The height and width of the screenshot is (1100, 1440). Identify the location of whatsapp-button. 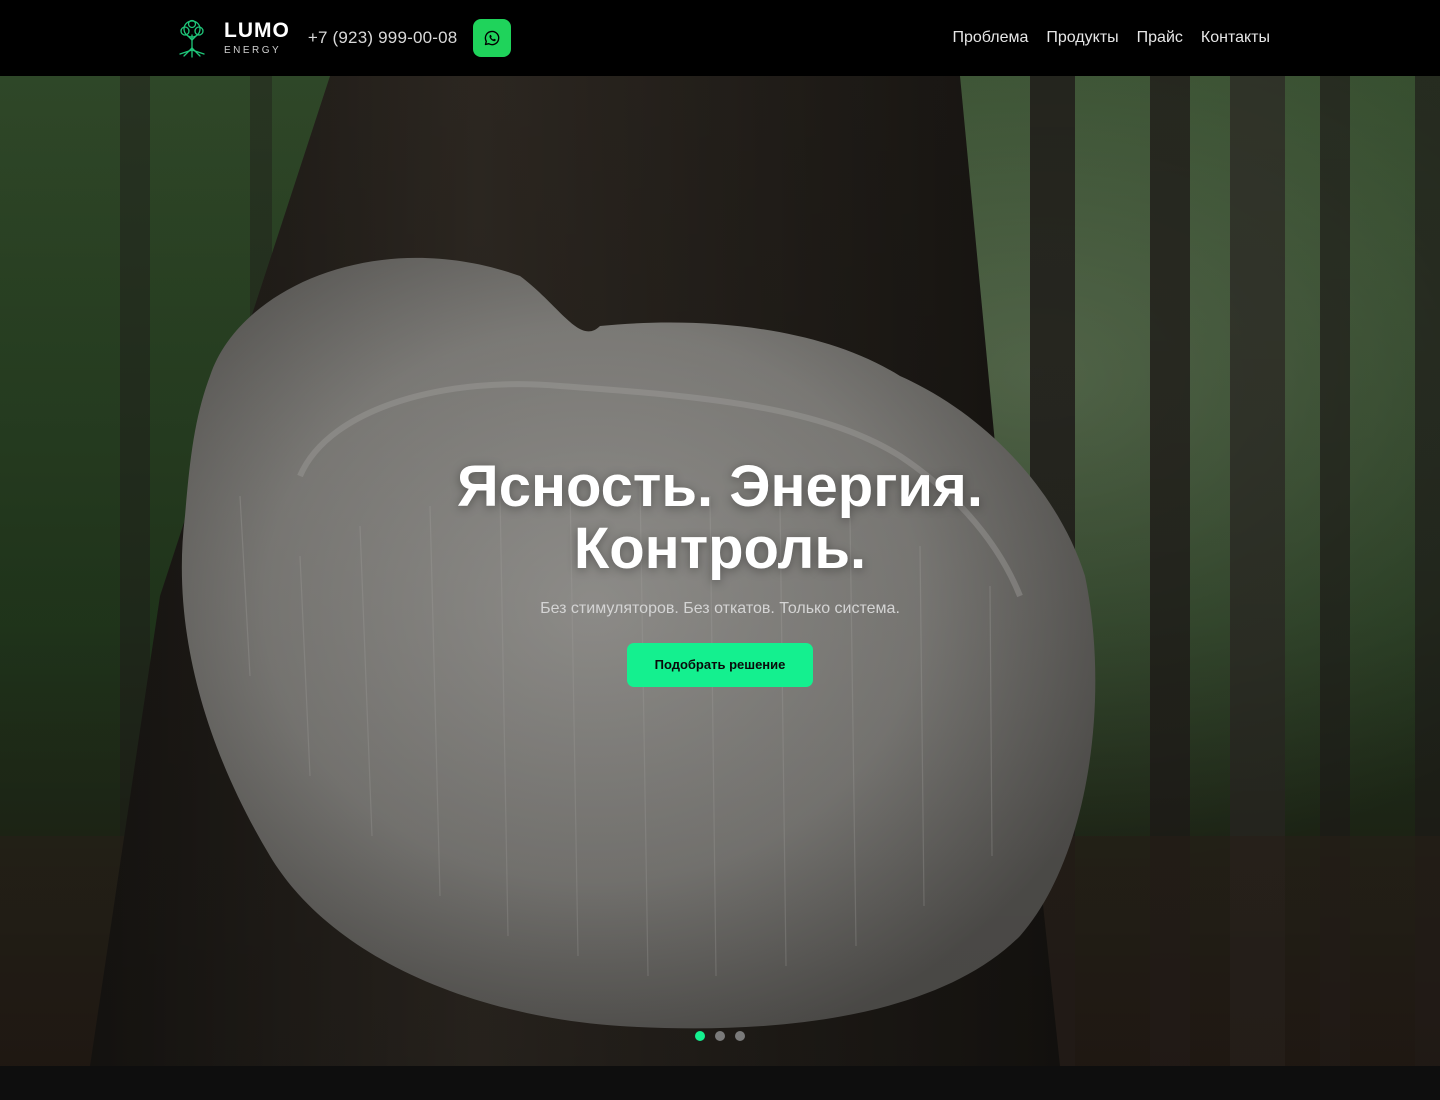
(492, 38).